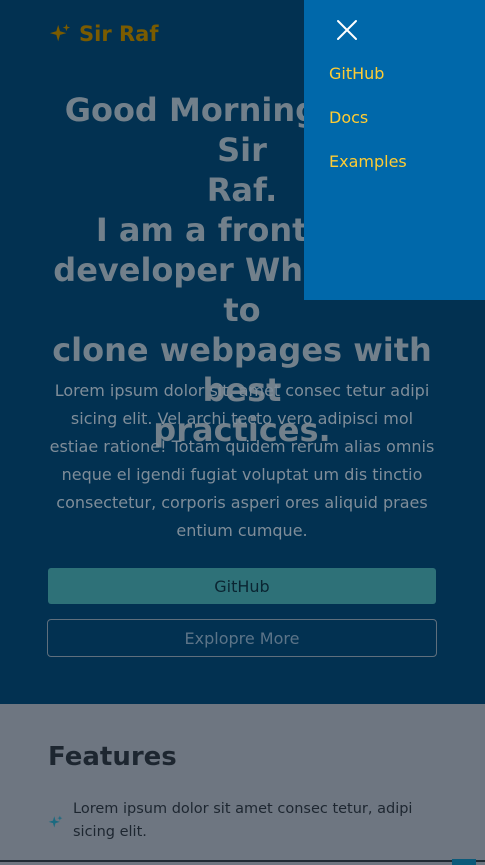 The width and height of the screenshot is (485, 865). I want to click on explore-more-button: Explopre More, so click(242, 638).